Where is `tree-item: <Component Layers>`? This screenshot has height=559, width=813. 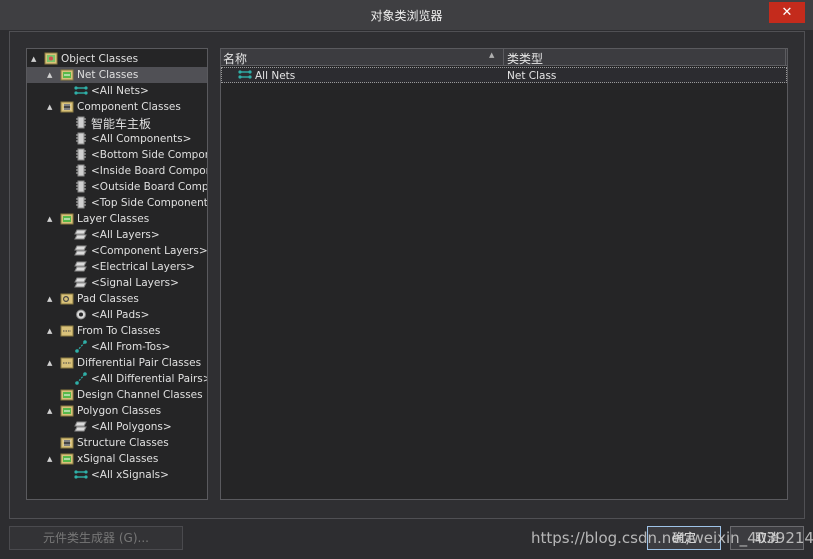
tree-item: <Component Layers> is located at coordinates (117, 251).